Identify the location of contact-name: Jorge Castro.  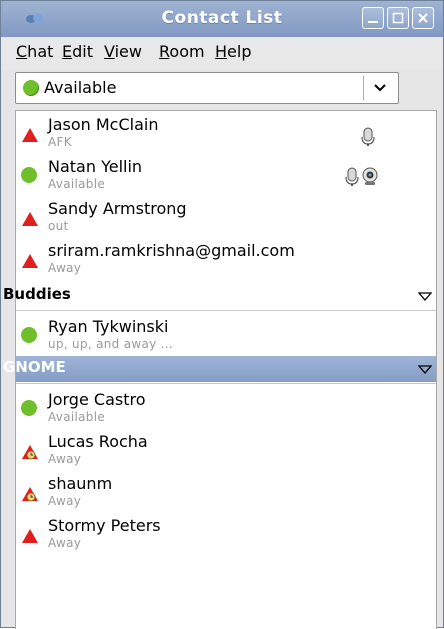
(97, 399).